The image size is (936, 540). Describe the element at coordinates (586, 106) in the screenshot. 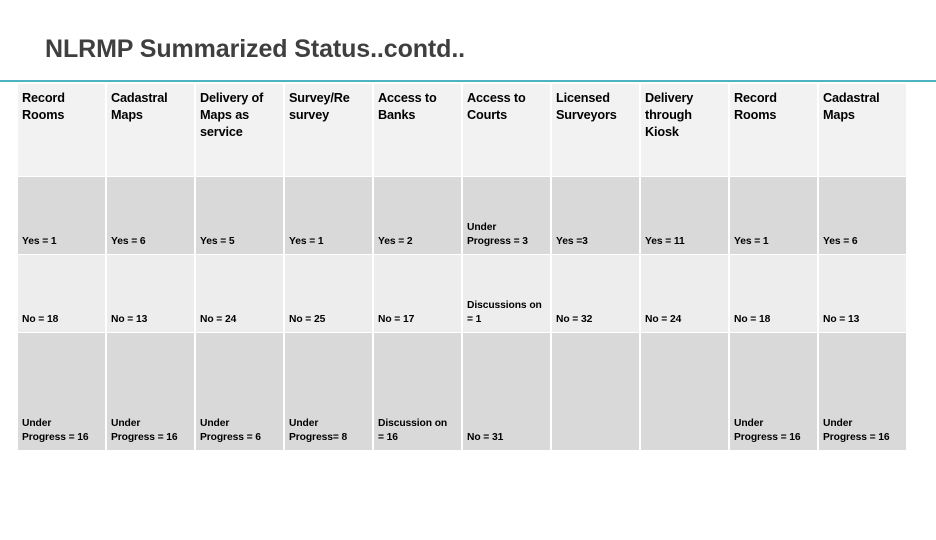

I see `column-header-label: Licensed Surveyors` at that location.